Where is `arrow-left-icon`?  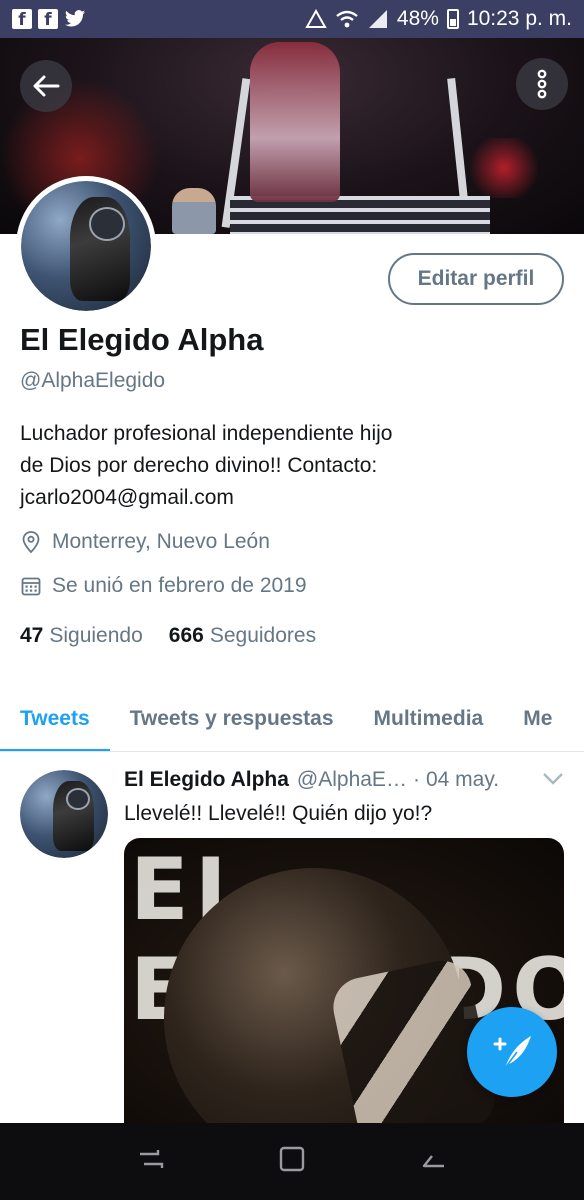 arrow-left-icon is located at coordinates (46, 86).